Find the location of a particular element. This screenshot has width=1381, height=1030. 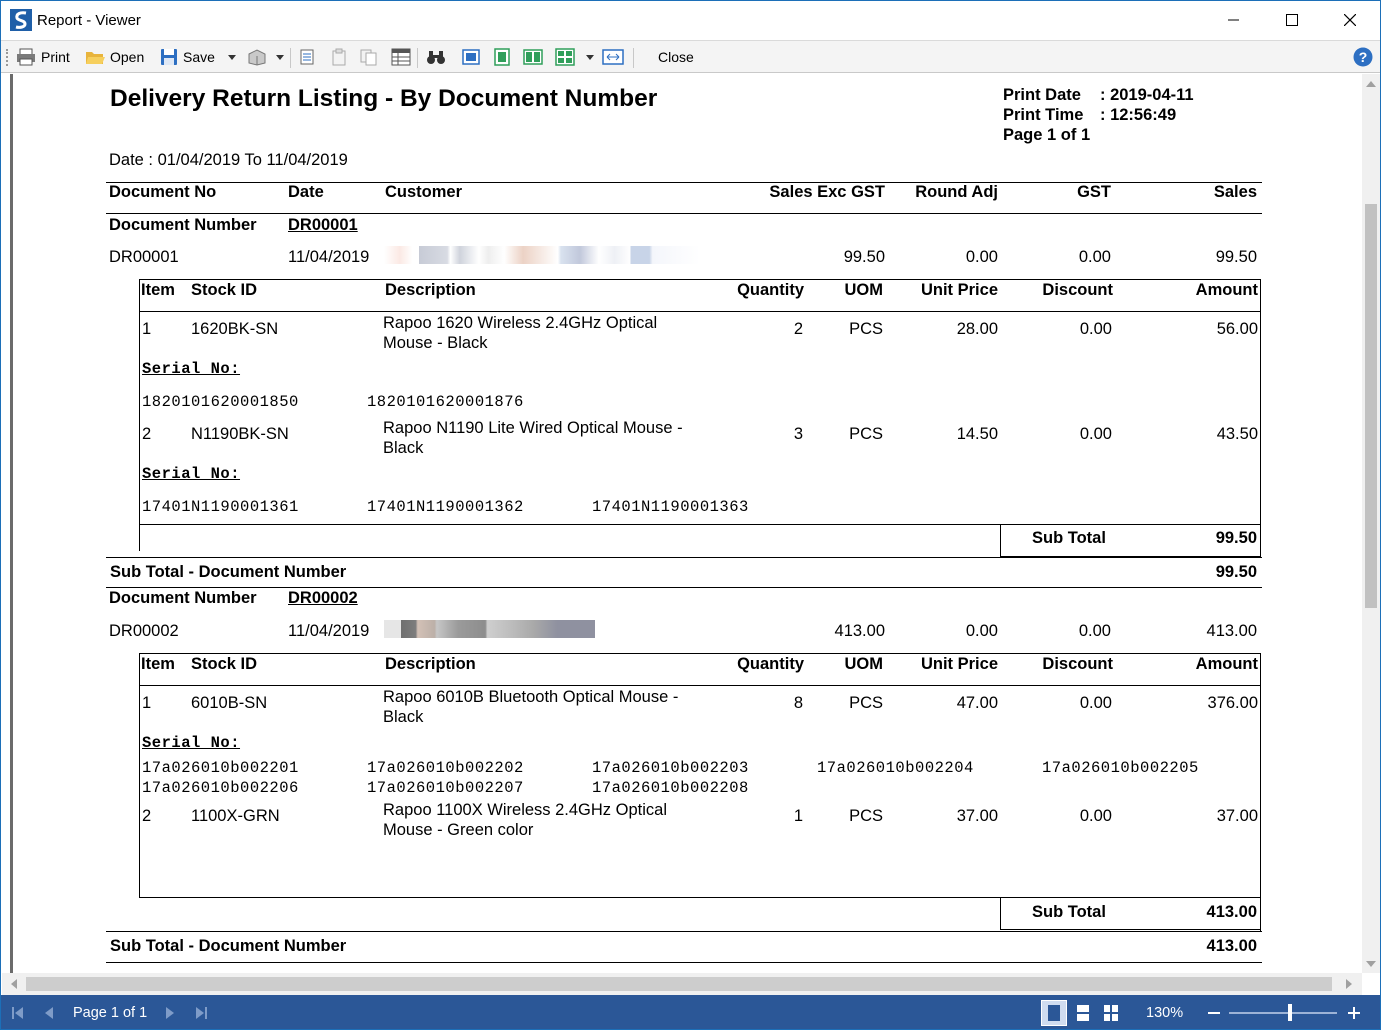

item-no: 2 is located at coordinates (147, 434).